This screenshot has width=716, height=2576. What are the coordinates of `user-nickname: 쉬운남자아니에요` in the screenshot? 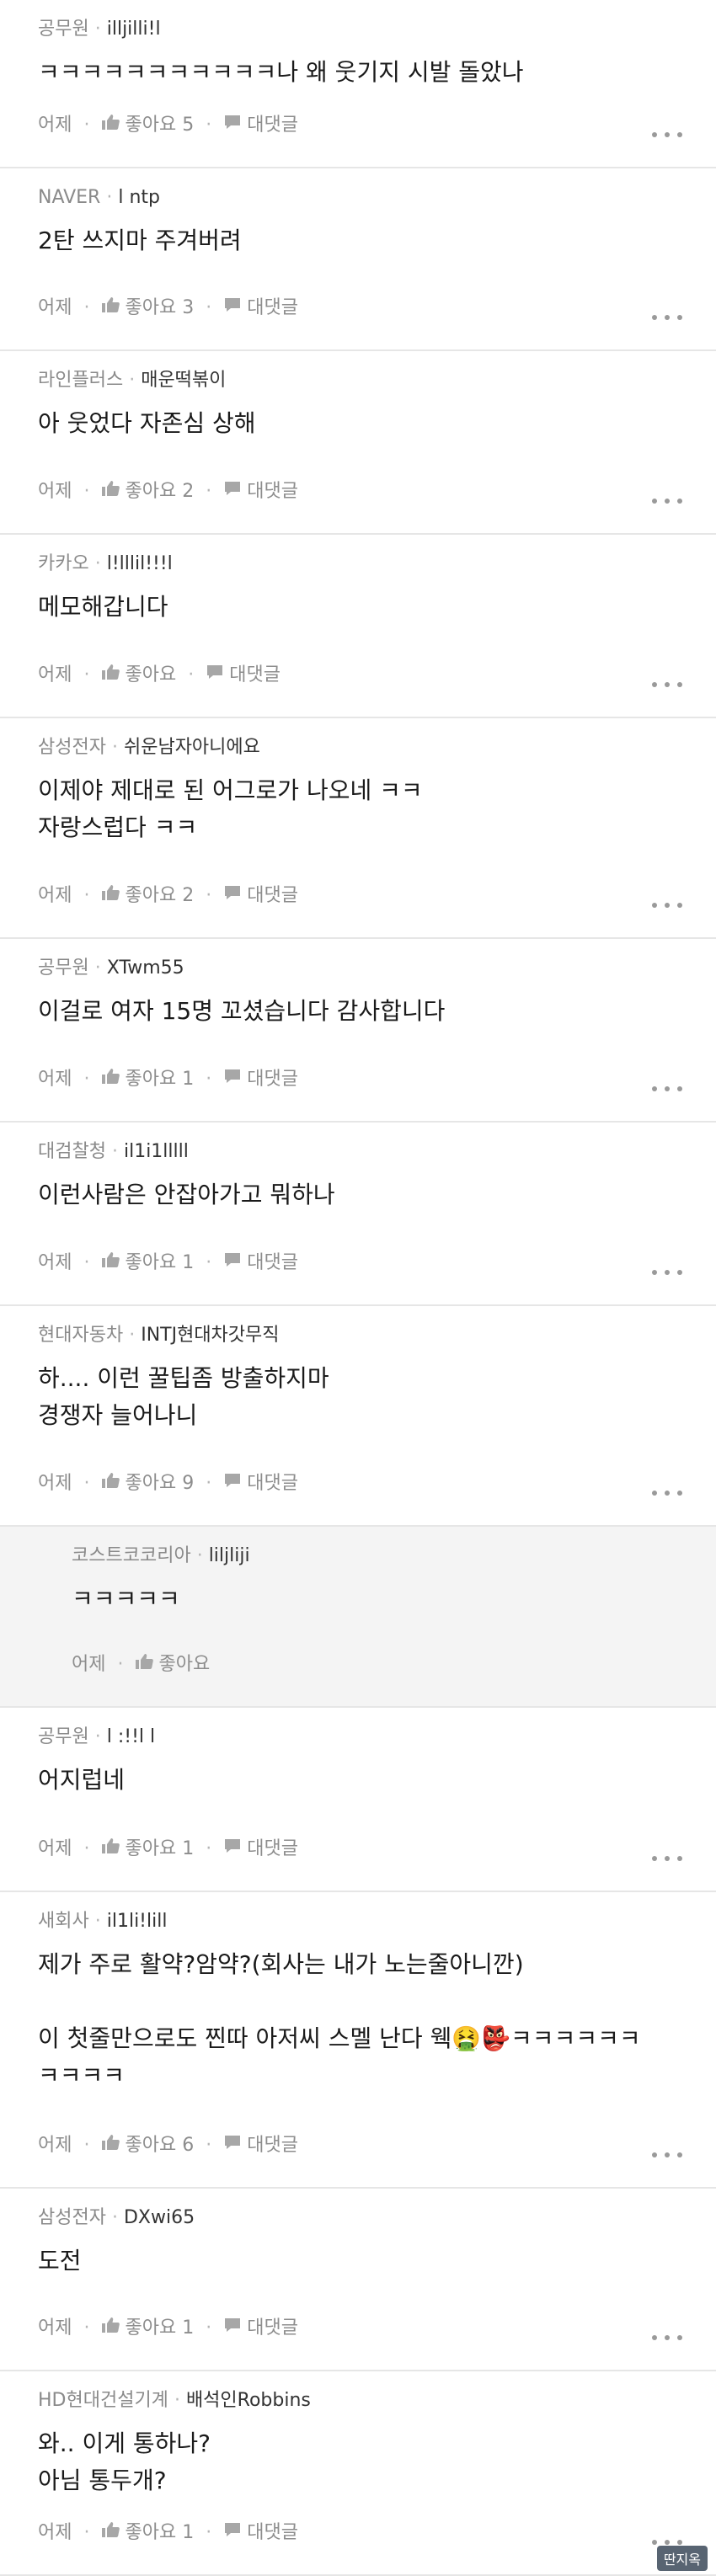 It's located at (192, 747).